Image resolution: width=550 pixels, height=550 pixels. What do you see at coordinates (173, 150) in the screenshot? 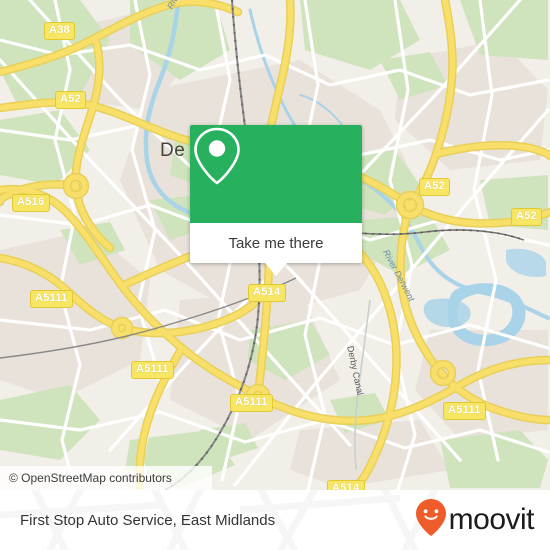
I see `map-label-city: De` at bounding box center [173, 150].